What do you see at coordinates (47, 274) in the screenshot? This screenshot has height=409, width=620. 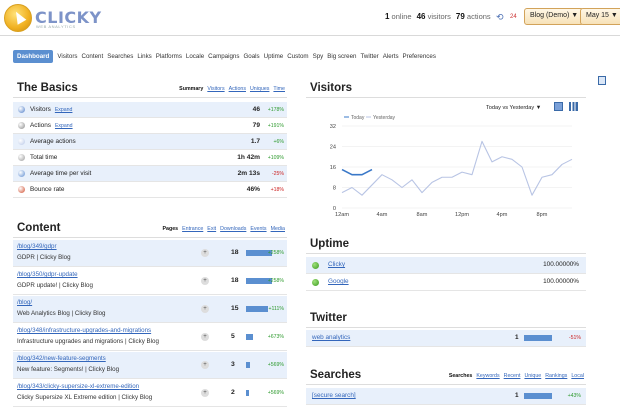 I see `content-url-link: /blog/350/gdpr-update` at bounding box center [47, 274].